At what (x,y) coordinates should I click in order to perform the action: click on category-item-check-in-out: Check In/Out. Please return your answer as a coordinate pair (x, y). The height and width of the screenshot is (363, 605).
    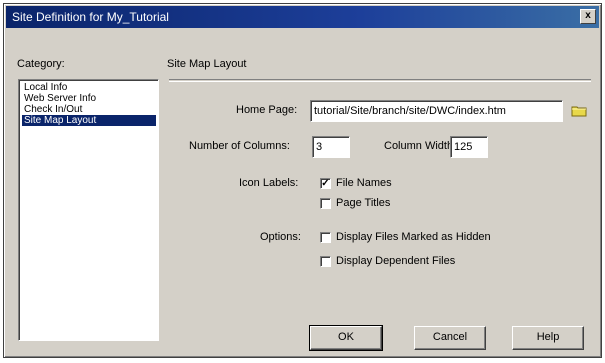
    Looking at the image, I should click on (53, 109).